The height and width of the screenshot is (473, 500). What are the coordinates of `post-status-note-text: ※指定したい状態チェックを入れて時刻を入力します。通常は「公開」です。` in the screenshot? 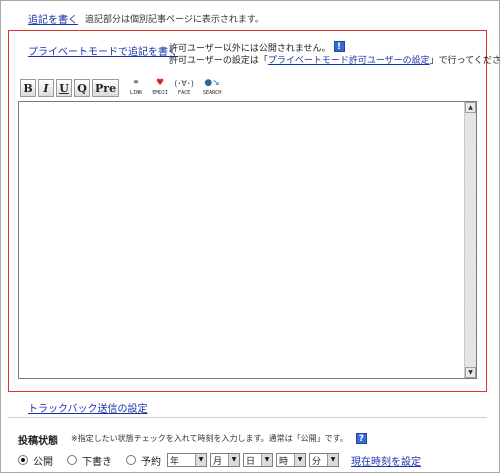 It's located at (209, 438).